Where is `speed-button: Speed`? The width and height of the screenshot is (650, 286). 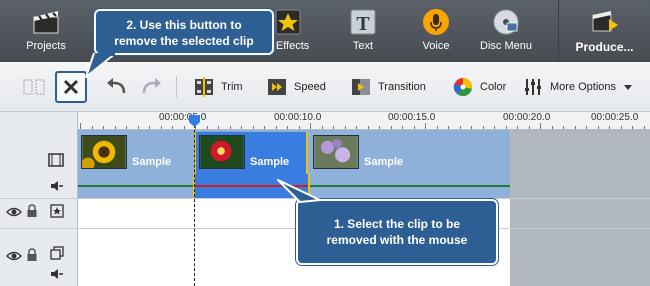 speed-button: Speed is located at coordinates (296, 87).